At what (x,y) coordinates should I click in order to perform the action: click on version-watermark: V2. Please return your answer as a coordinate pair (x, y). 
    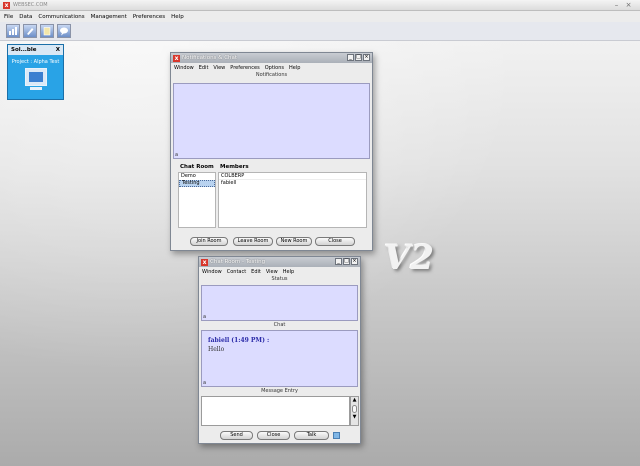
    Looking at the image, I should click on (409, 258).